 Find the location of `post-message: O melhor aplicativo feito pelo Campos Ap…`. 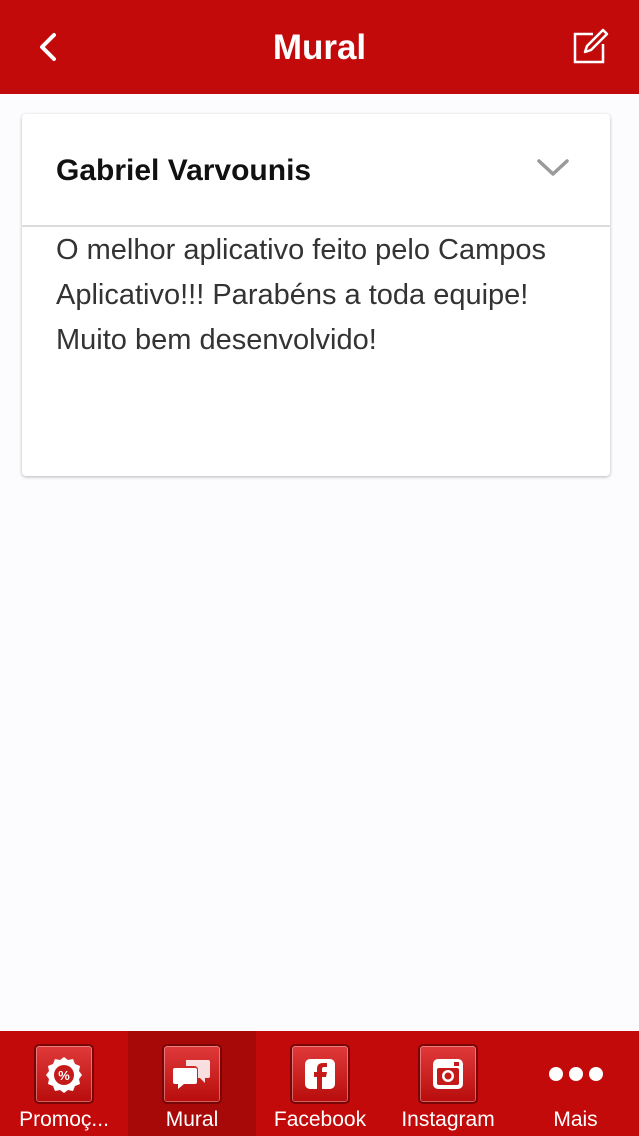

post-message: O melhor aplicativo feito pelo Campos Ap… is located at coordinates (301, 295).